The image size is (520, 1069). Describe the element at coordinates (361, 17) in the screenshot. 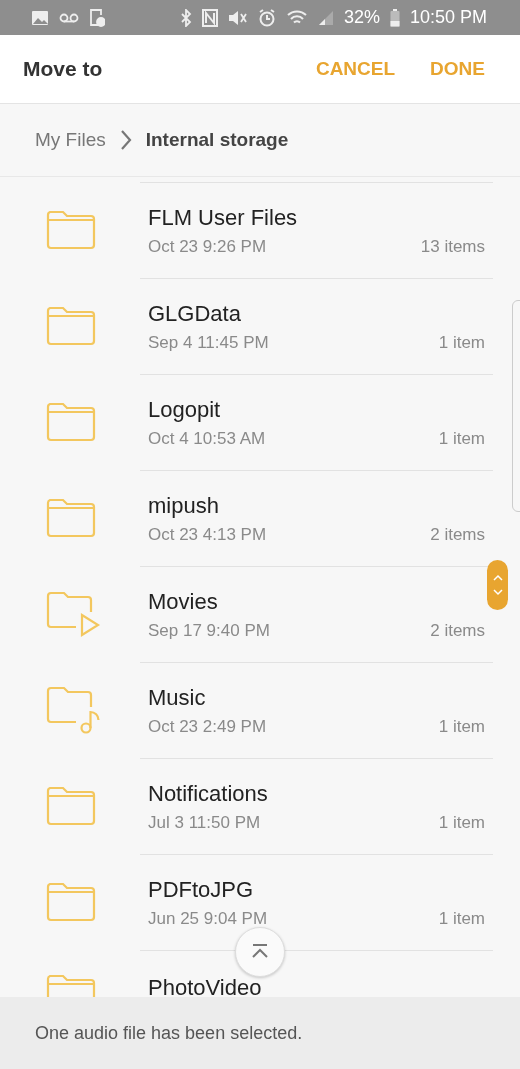

I see `battery-percent: 32%` at that location.